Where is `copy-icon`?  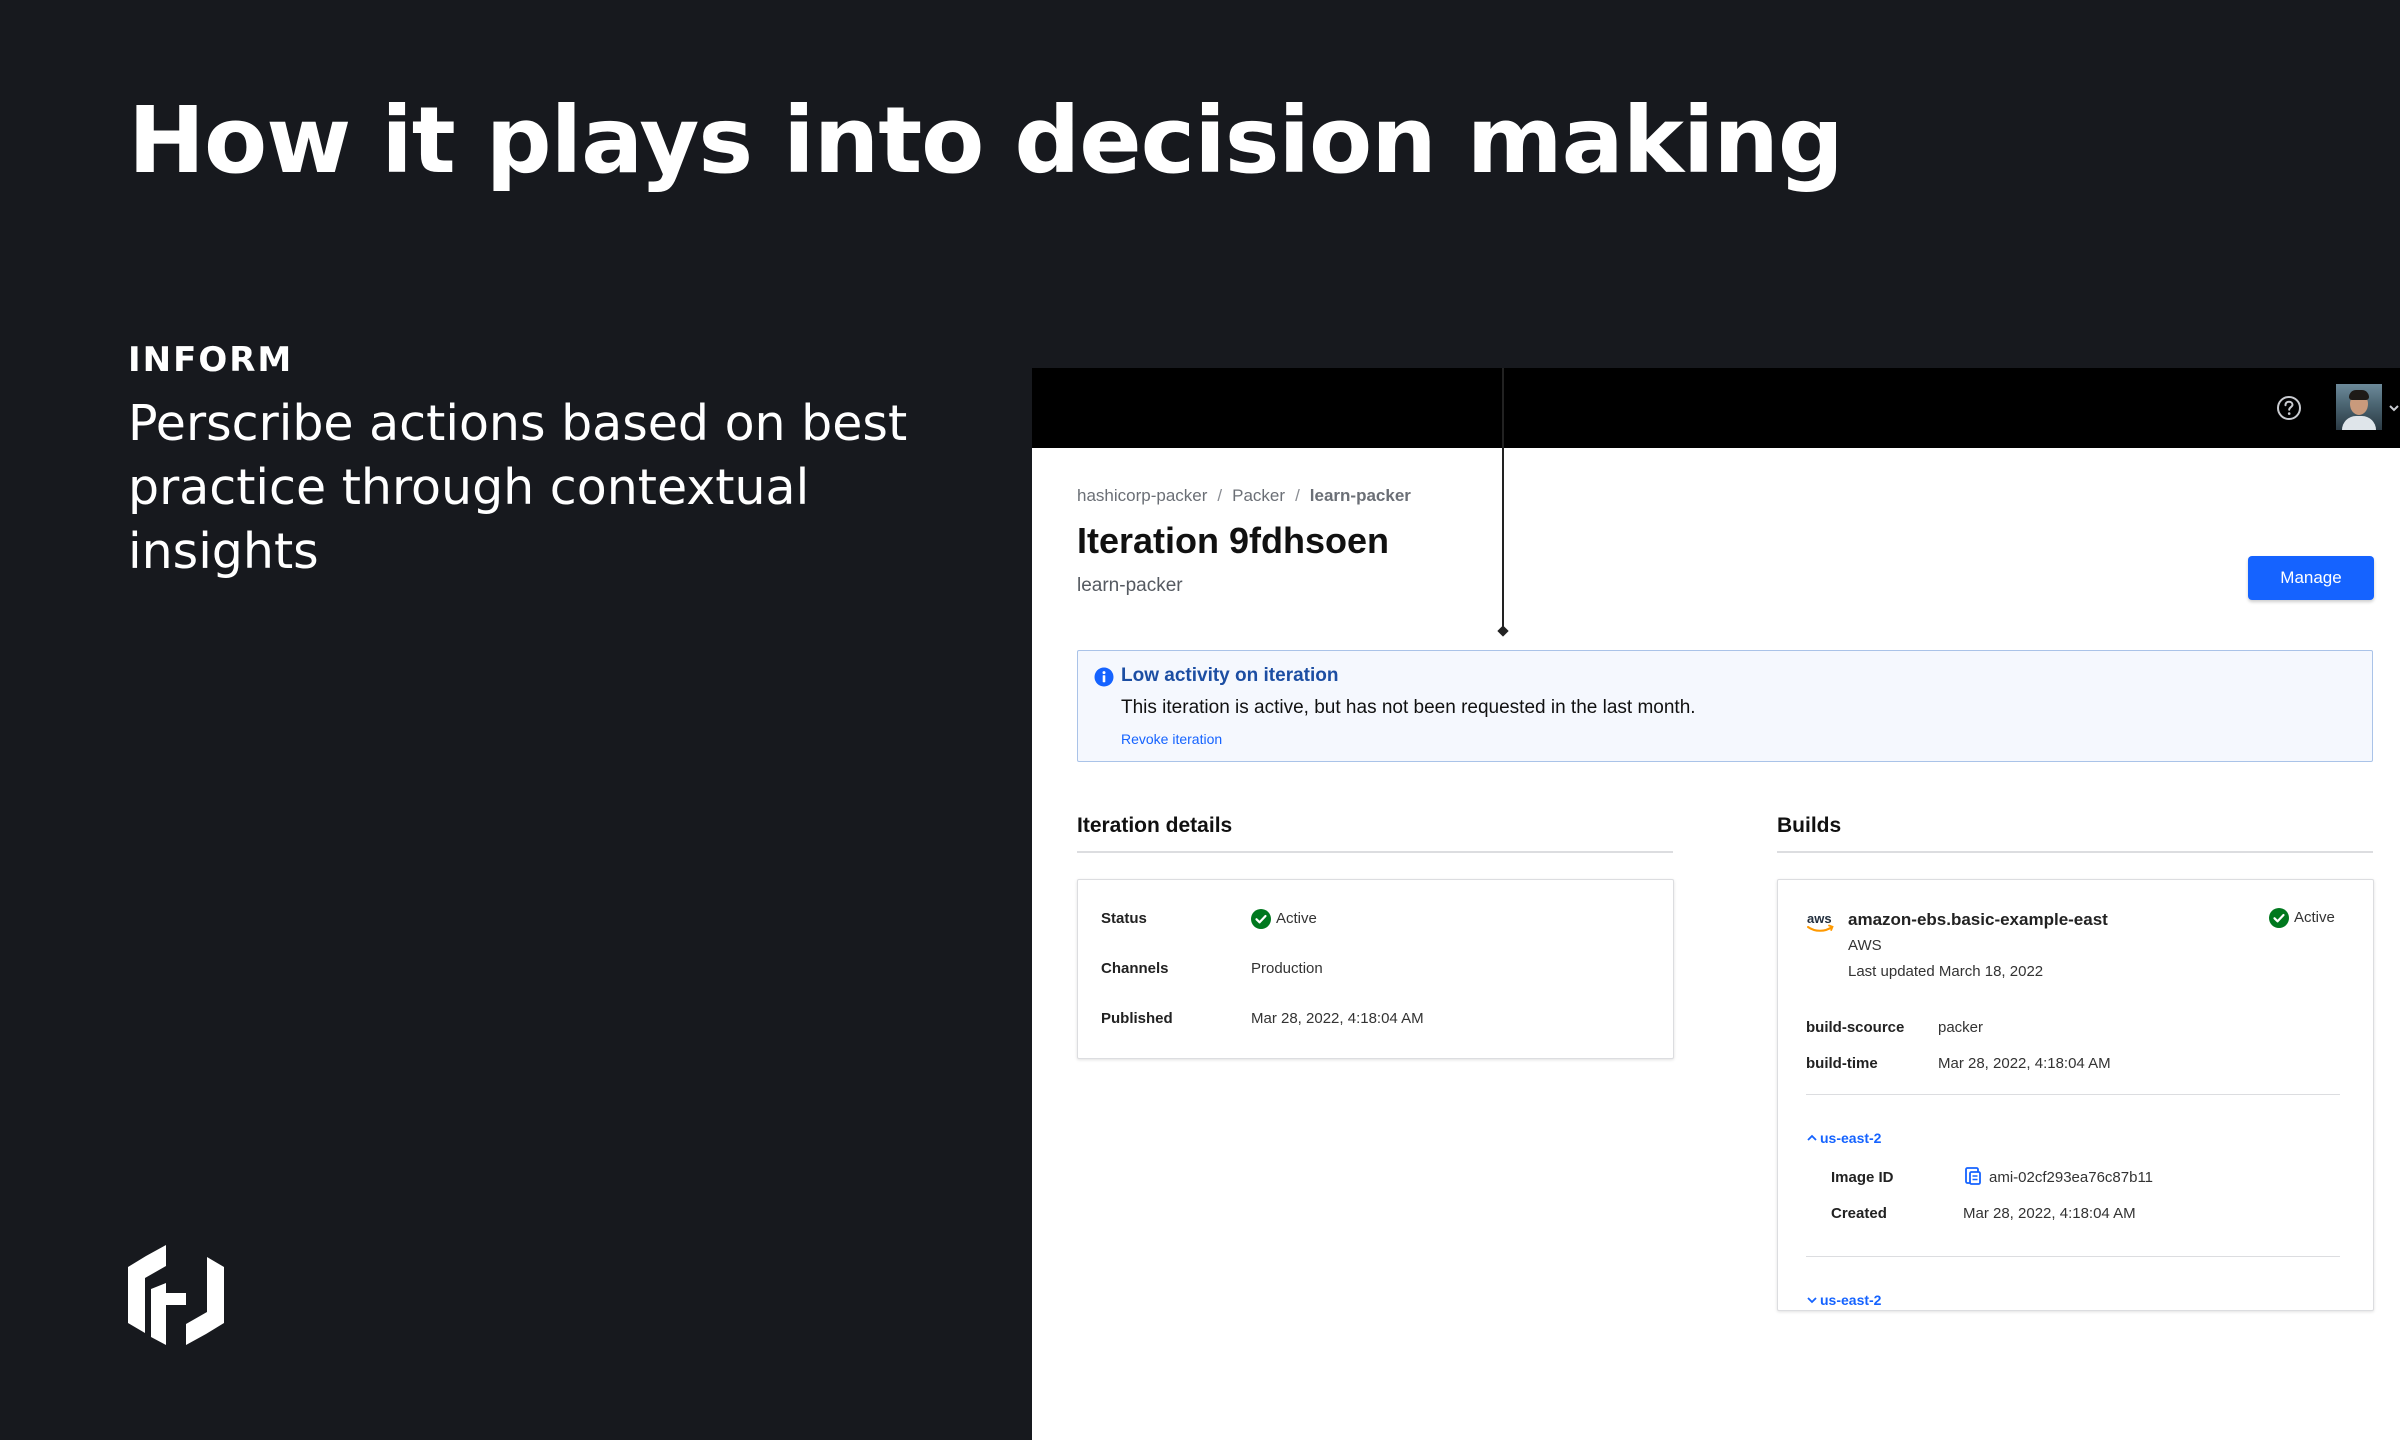 copy-icon is located at coordinates (1973, 1176).